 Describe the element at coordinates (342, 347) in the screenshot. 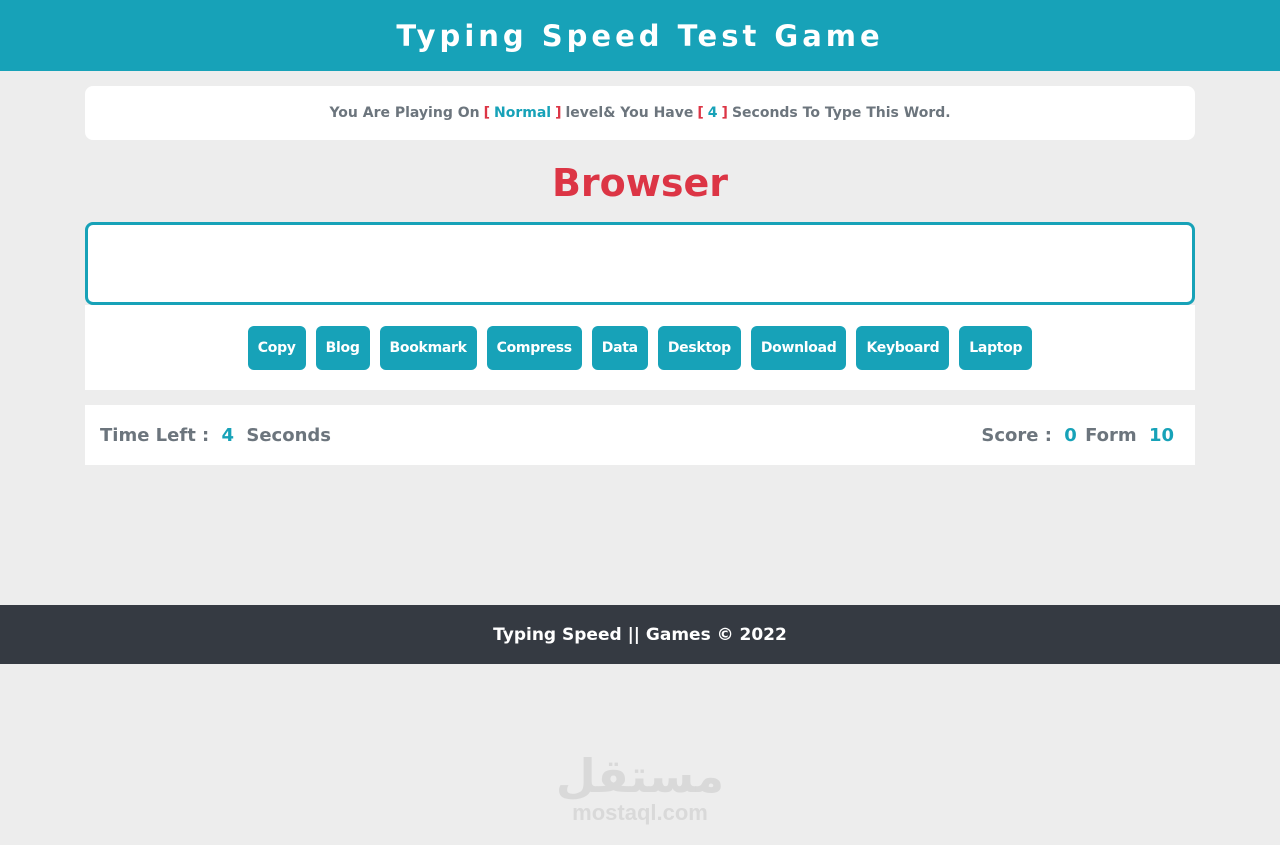

I see `upcoming-word-blog: Blog` at that location.